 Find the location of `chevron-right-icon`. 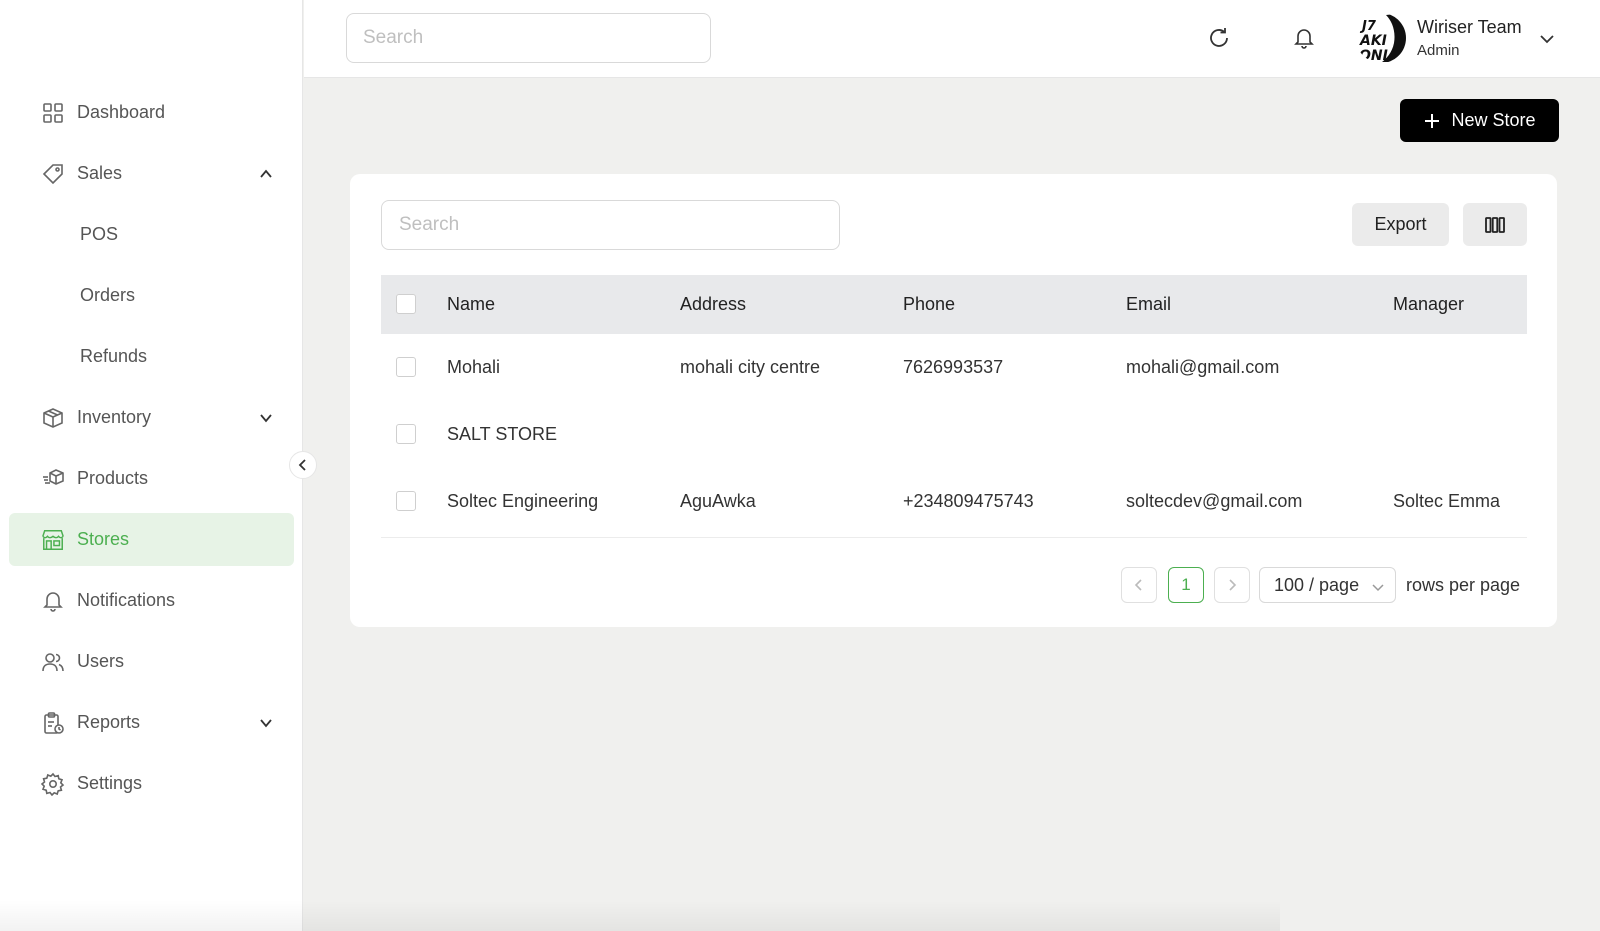

chevron-right-icon is located at coordinates (1232, 585).